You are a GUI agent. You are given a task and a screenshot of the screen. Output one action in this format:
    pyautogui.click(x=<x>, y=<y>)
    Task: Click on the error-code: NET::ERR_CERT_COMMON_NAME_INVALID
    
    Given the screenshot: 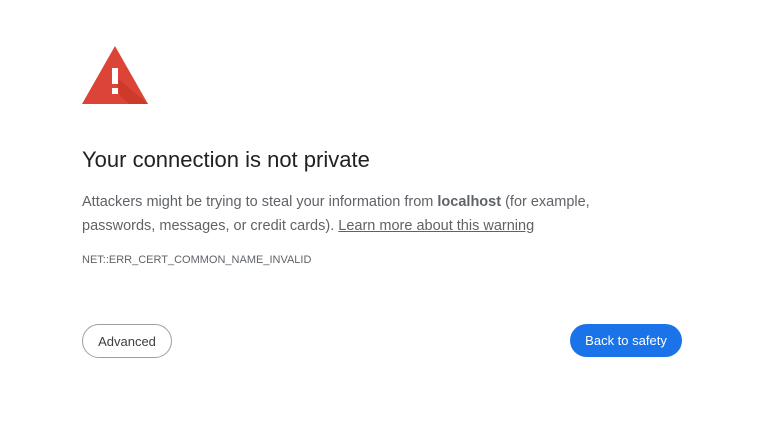 What is the action you would take?
    pyautogui.click(x=197, y=260)
    